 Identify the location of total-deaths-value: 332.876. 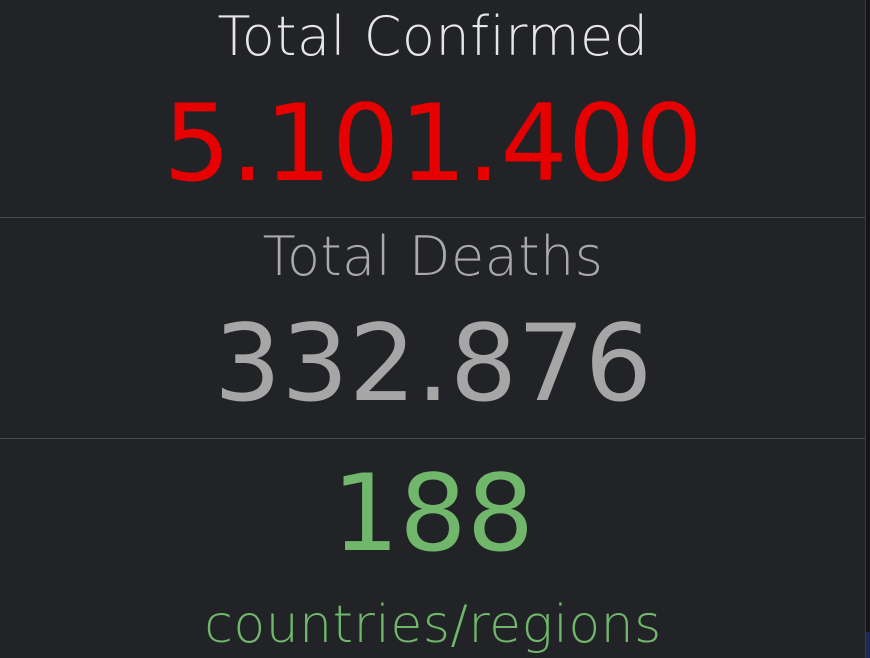
(433, 363).